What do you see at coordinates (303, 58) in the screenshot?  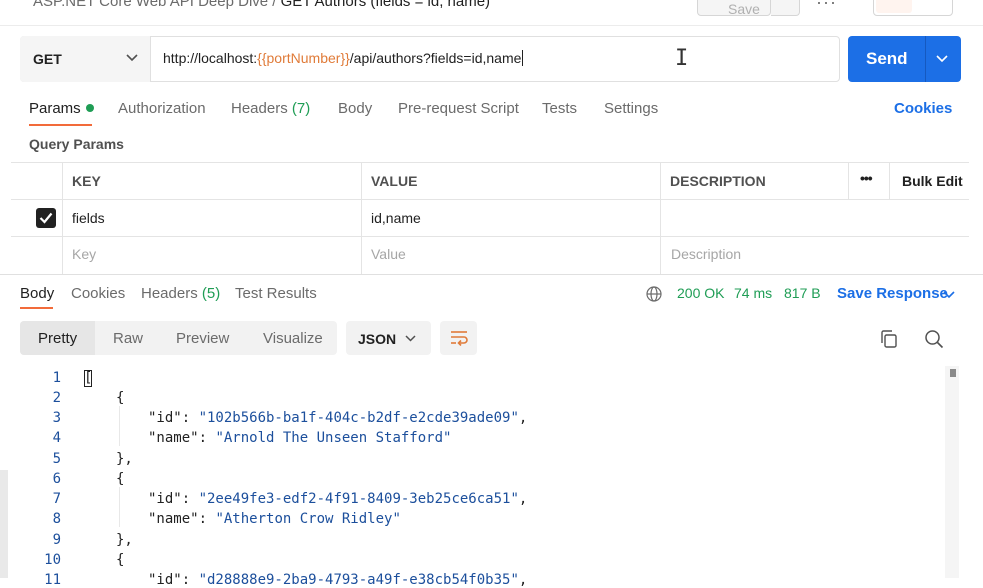 I see `url-variable: {{portNumber}}` at bounding box center [303, 58].